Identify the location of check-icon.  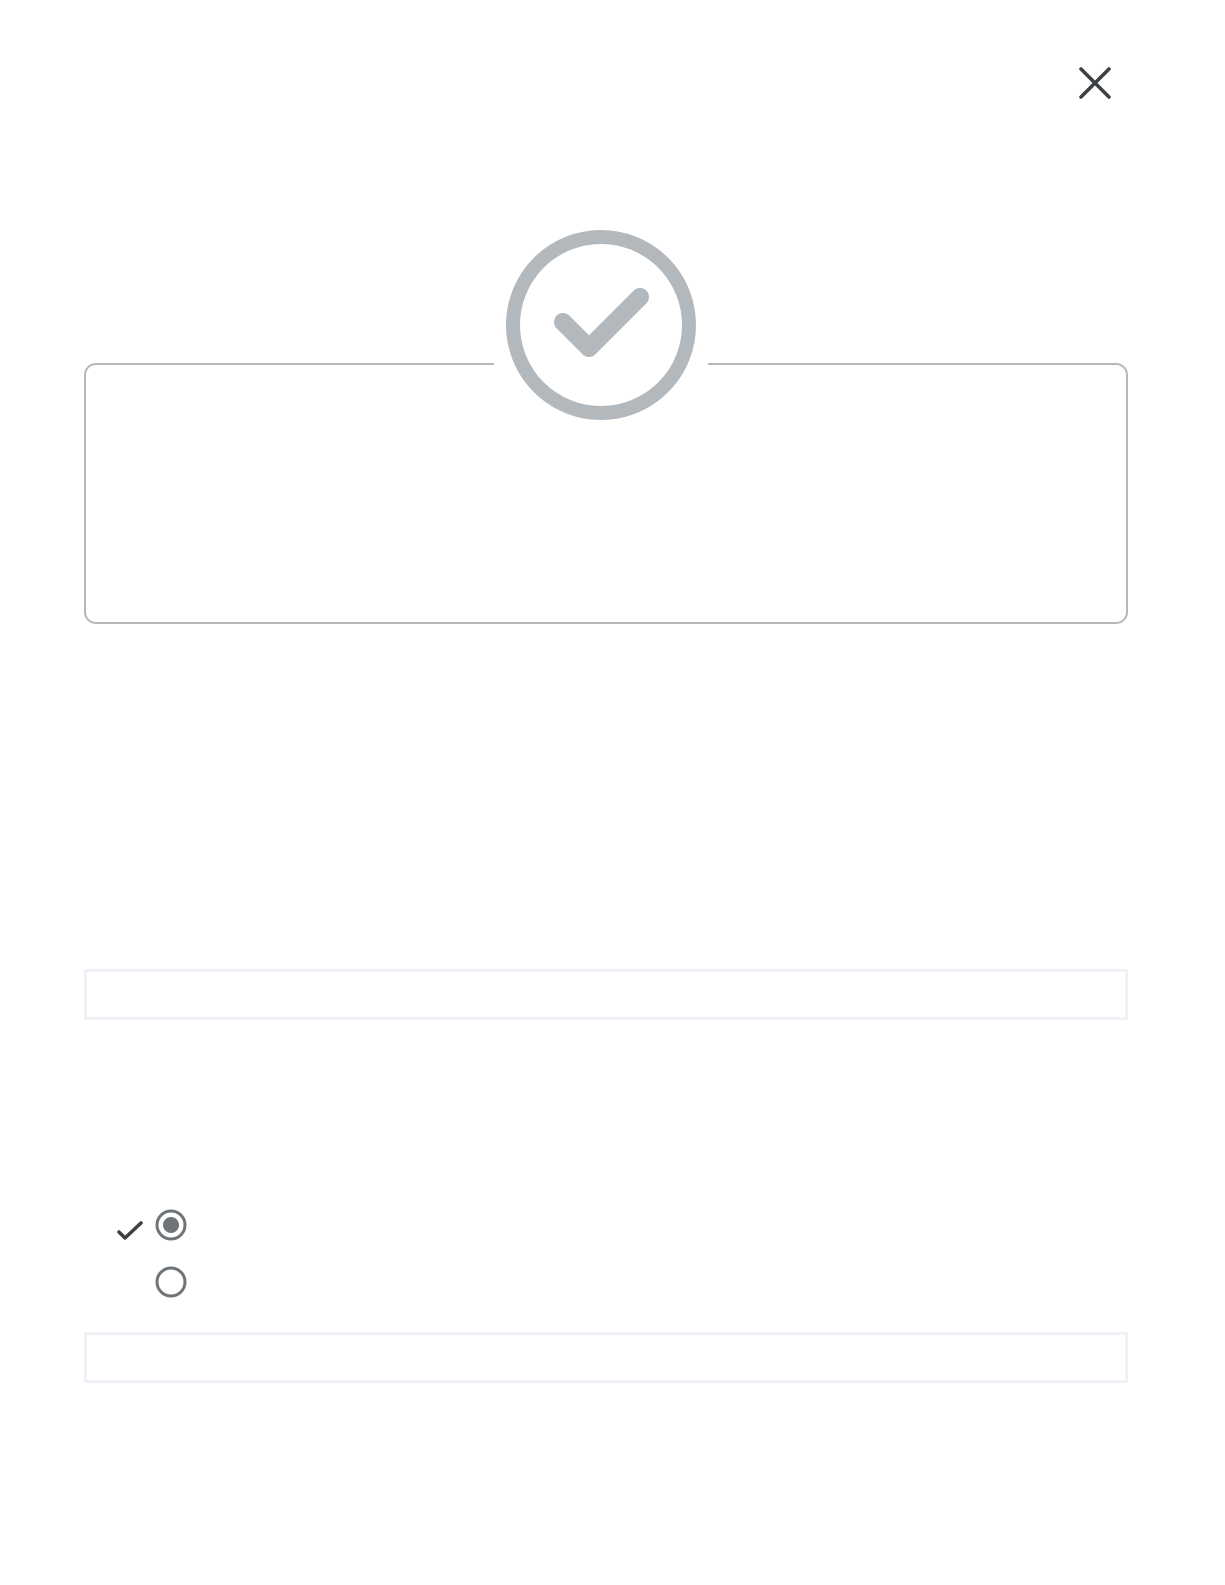
(130, 1230).